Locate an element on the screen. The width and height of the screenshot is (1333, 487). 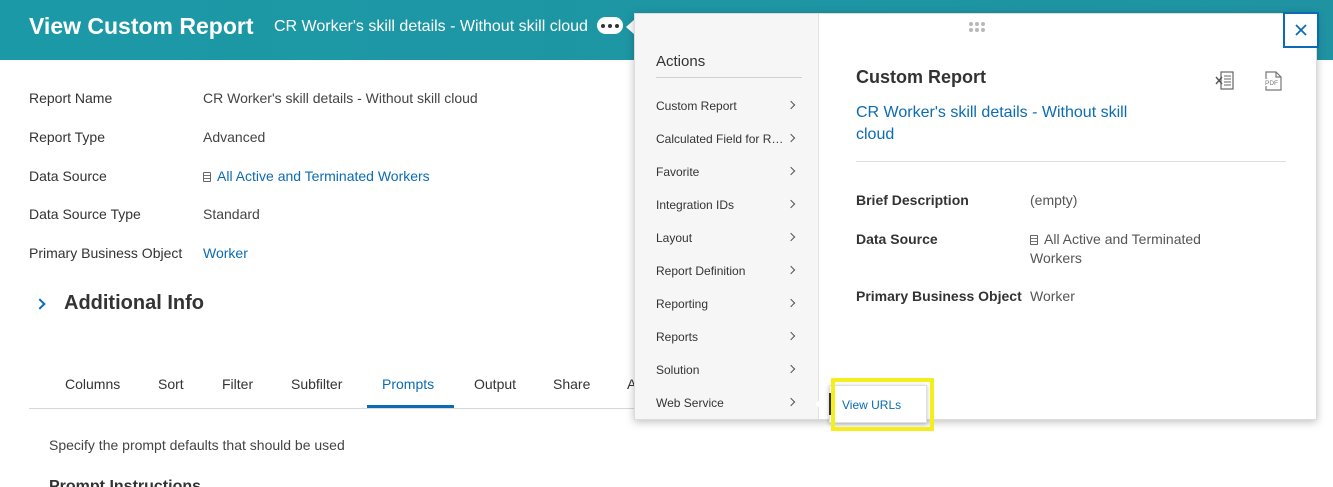
additional-info-toggle: Additional Info is located at coordinates (119, 303).